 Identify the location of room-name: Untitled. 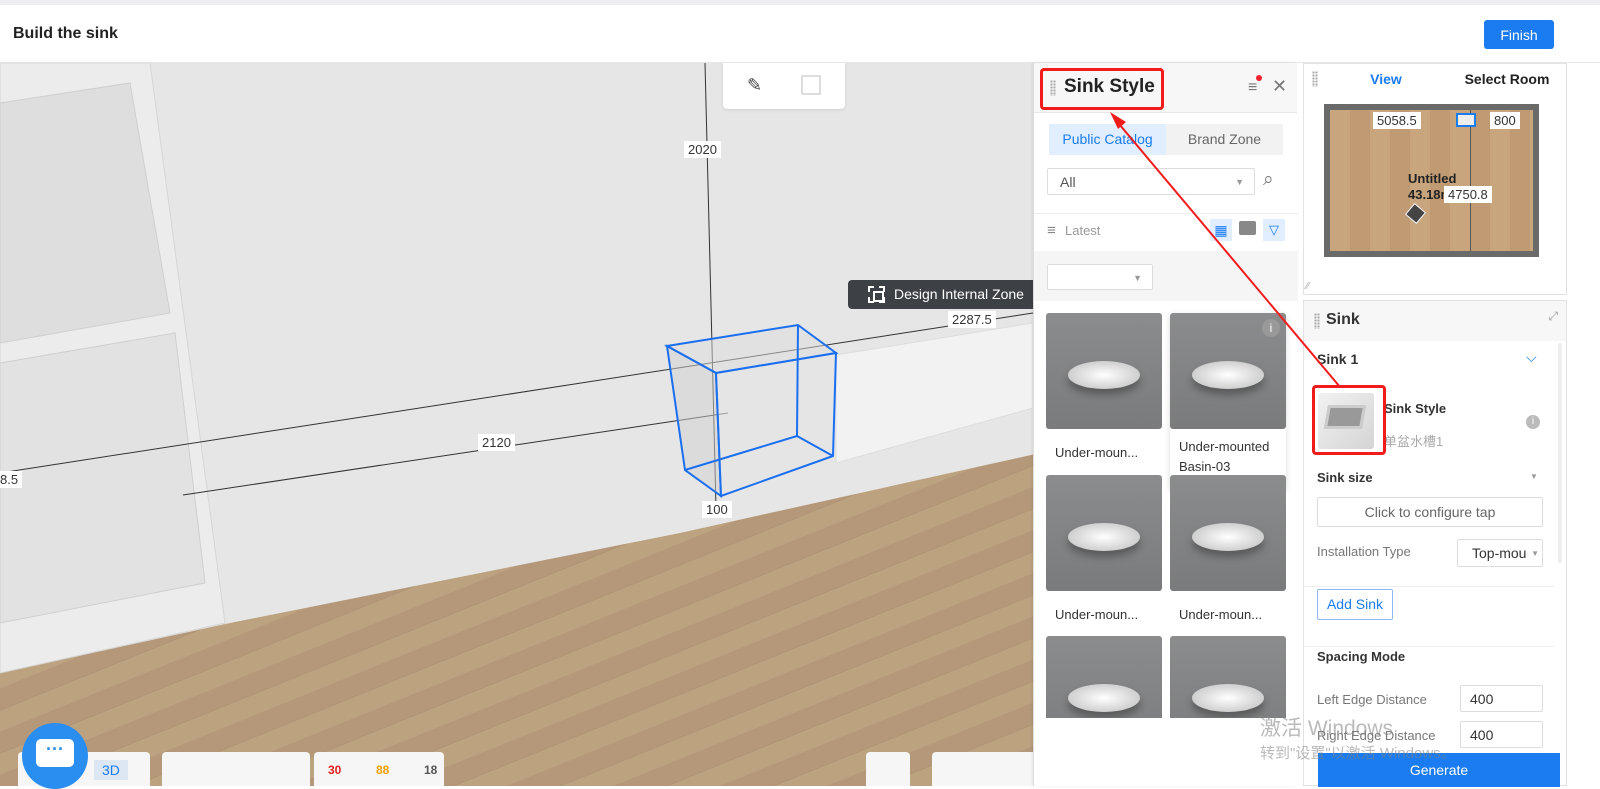
(1432, 178).